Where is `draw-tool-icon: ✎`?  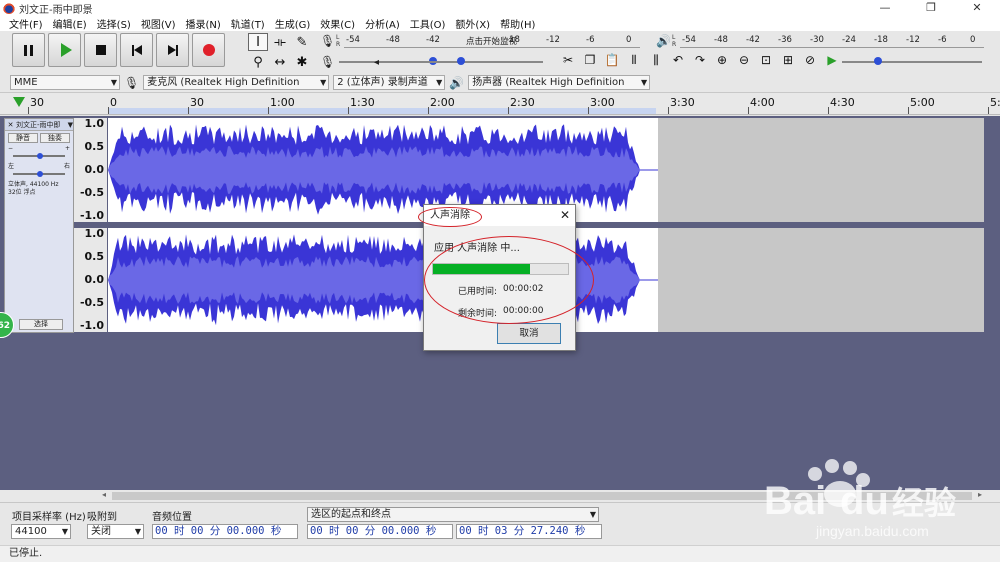
draw-tool-icon: ✎ is located at coordinates (302, 42).